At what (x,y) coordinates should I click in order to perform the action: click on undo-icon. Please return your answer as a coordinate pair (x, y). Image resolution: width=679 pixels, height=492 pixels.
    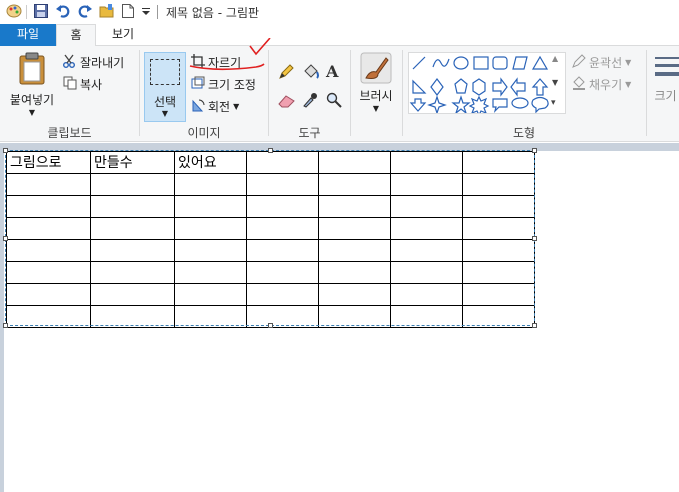
    Looking at the image, I should click on (63, 12).